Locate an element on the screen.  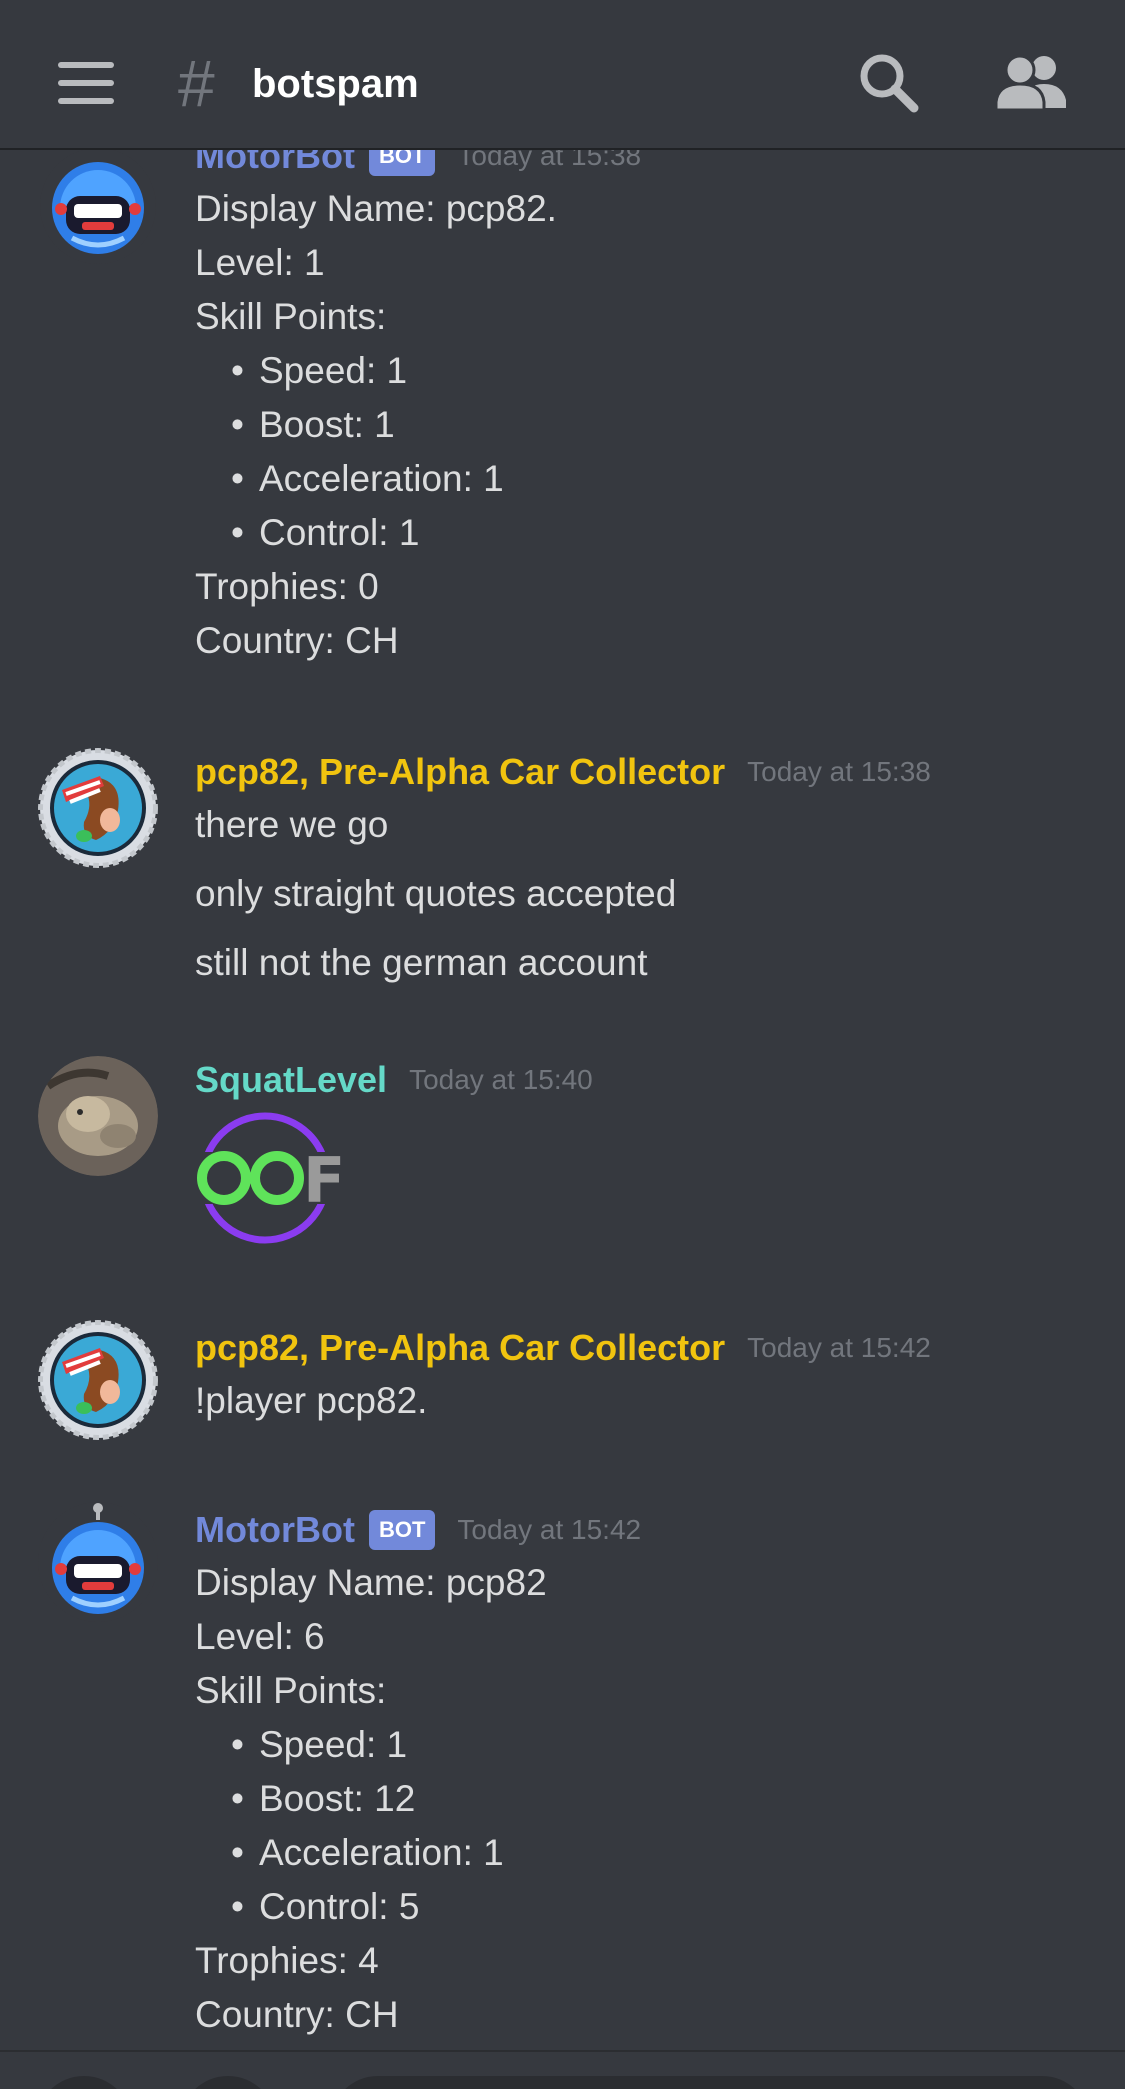
search-icon is located at coordinates (889, 83).